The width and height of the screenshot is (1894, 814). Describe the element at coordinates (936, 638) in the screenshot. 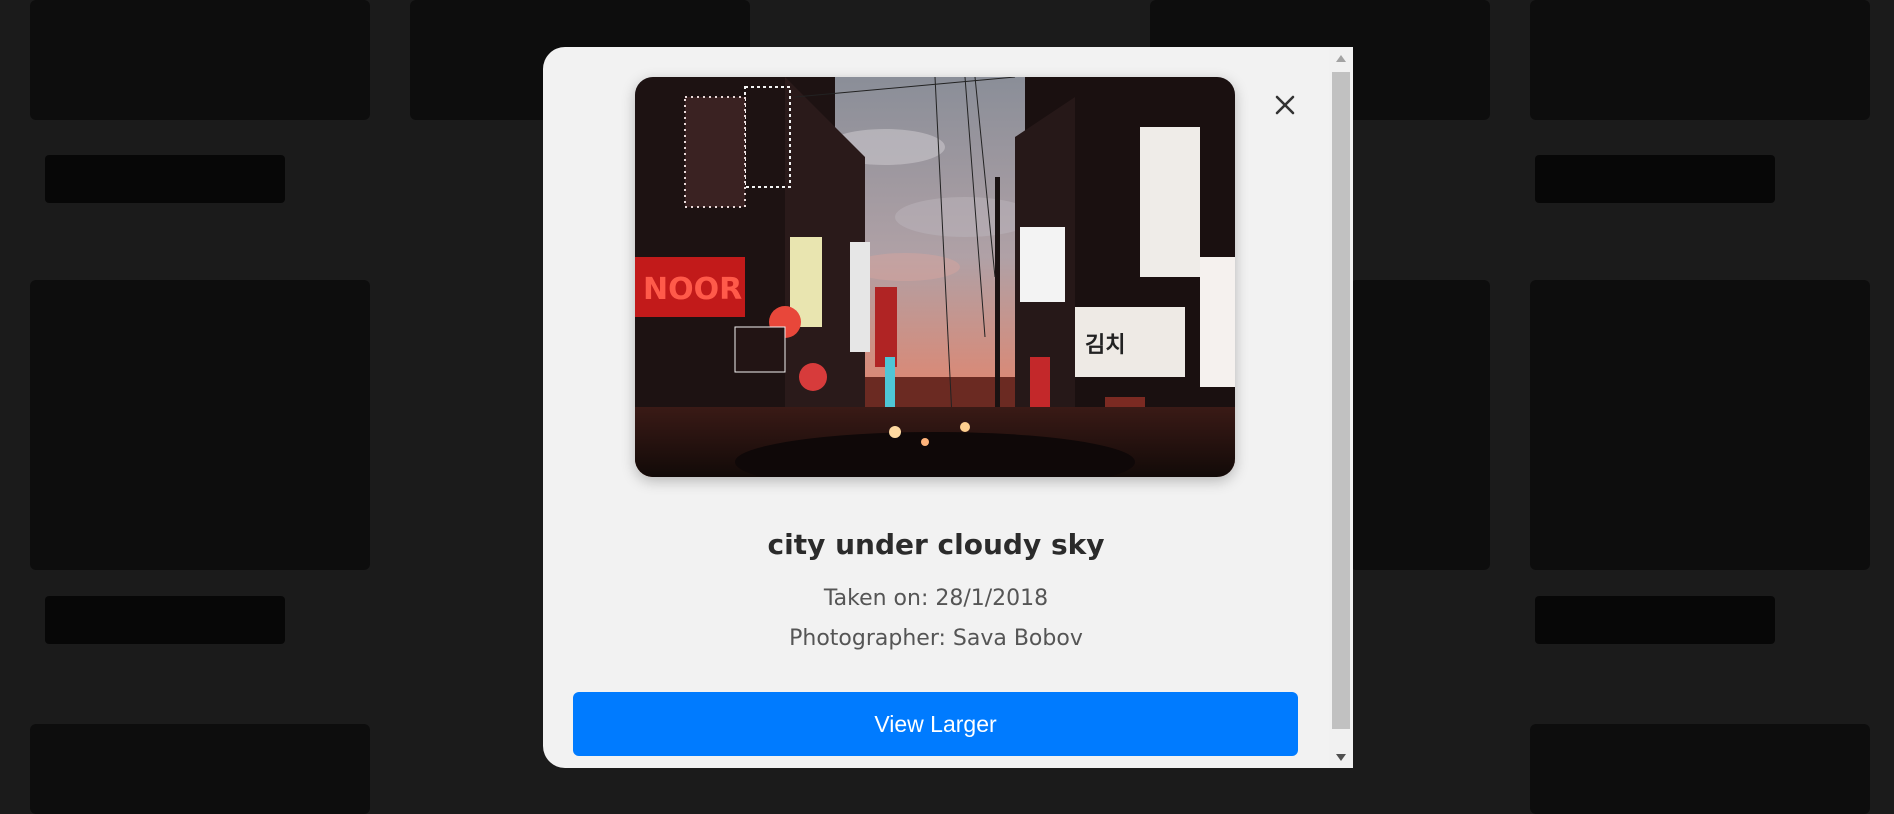

I see `photo-photographer: Photographer: Sava Bobov` at that location.